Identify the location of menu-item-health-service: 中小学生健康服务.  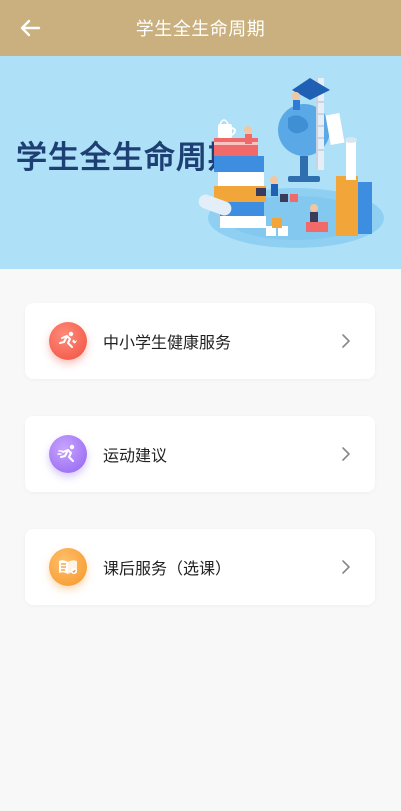
(200, 341).